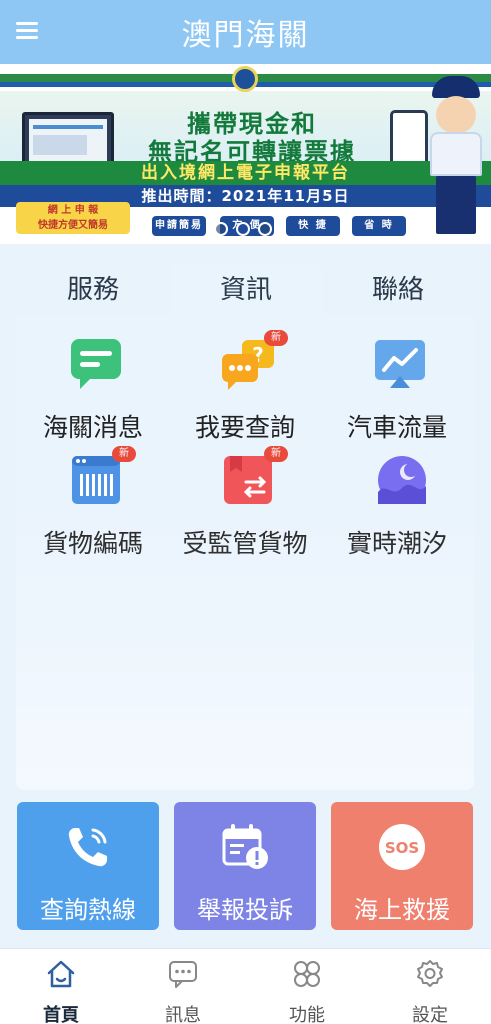 The height and width of the screenshot is (1024, 491). What do you see at coordinates (245, 35) in the screenshot?
I see `page-title: 澳門海關` at bounding box center [245, 35].